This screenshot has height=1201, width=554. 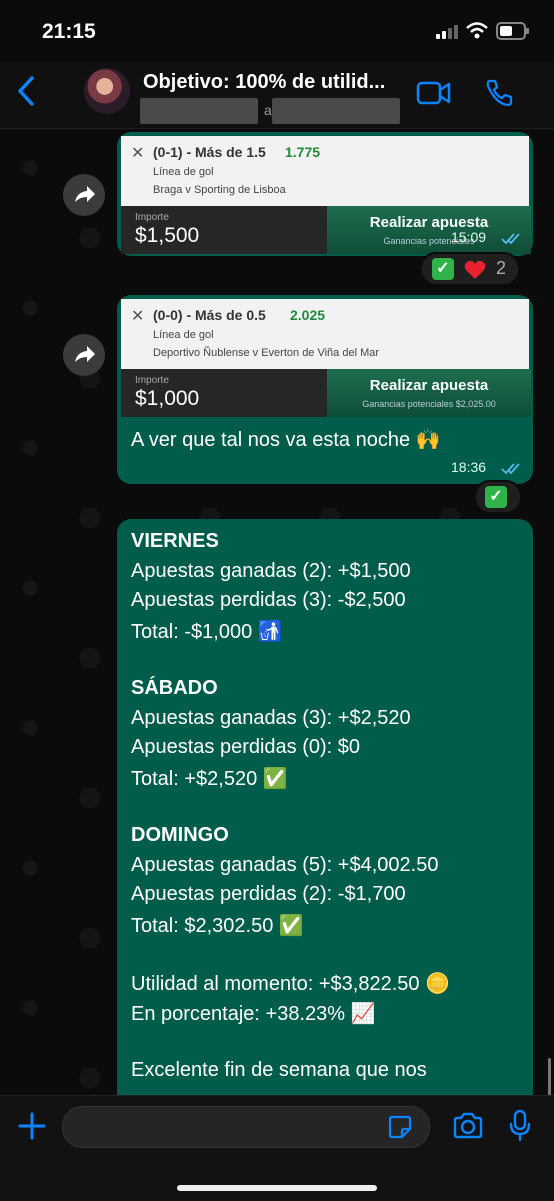 I want to click on summary-line: Utilidad al momento: +$3,822.50 🪙, so click(x=290, y=984).